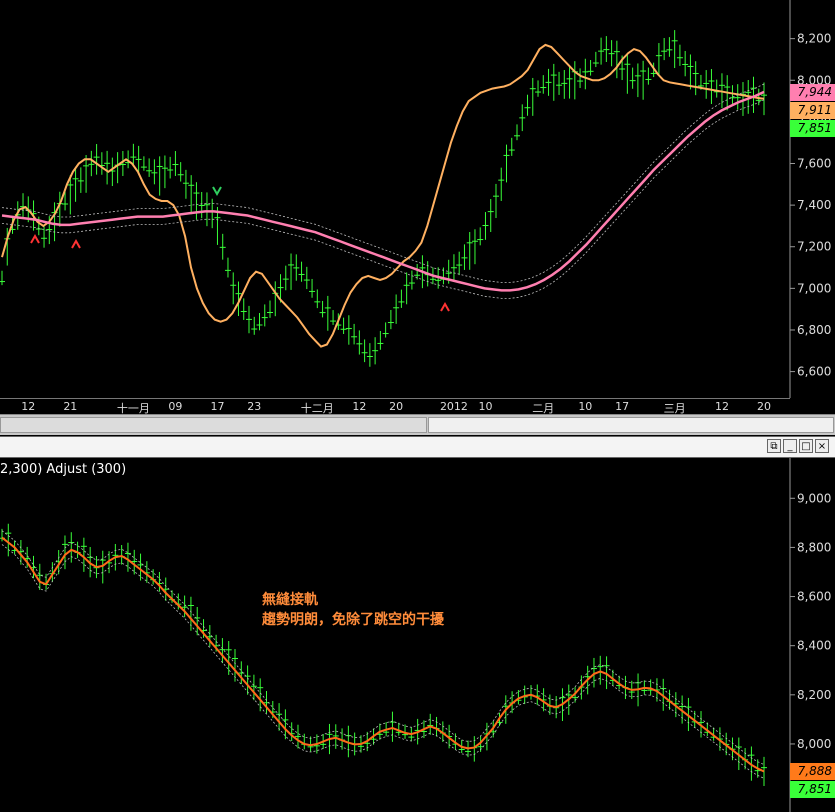 This screenshot has width=835, height=812. I want to click on x-tick-label: 12, so click(721, 406).